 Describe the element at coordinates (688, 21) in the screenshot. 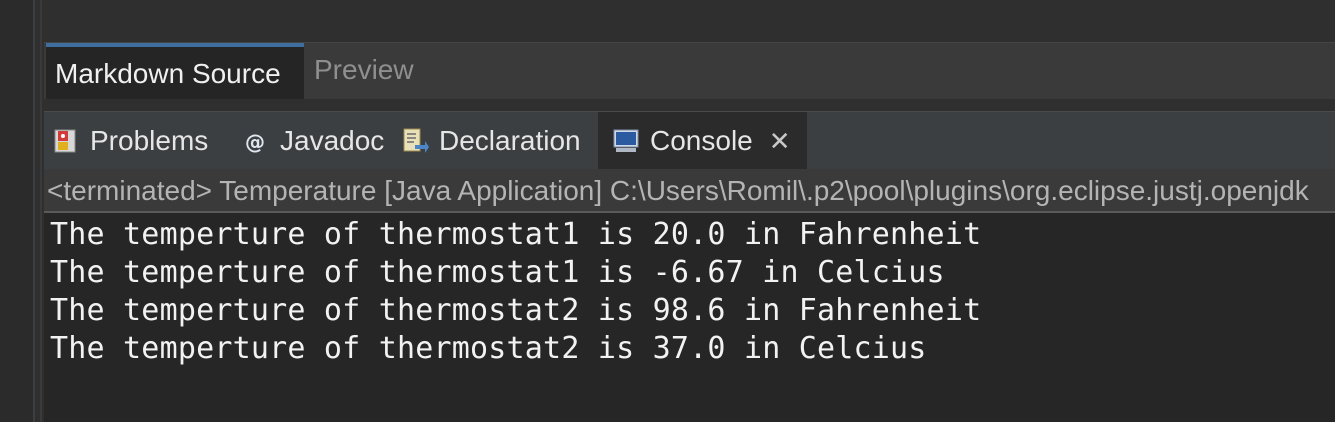

I see `editor-area` at that location.